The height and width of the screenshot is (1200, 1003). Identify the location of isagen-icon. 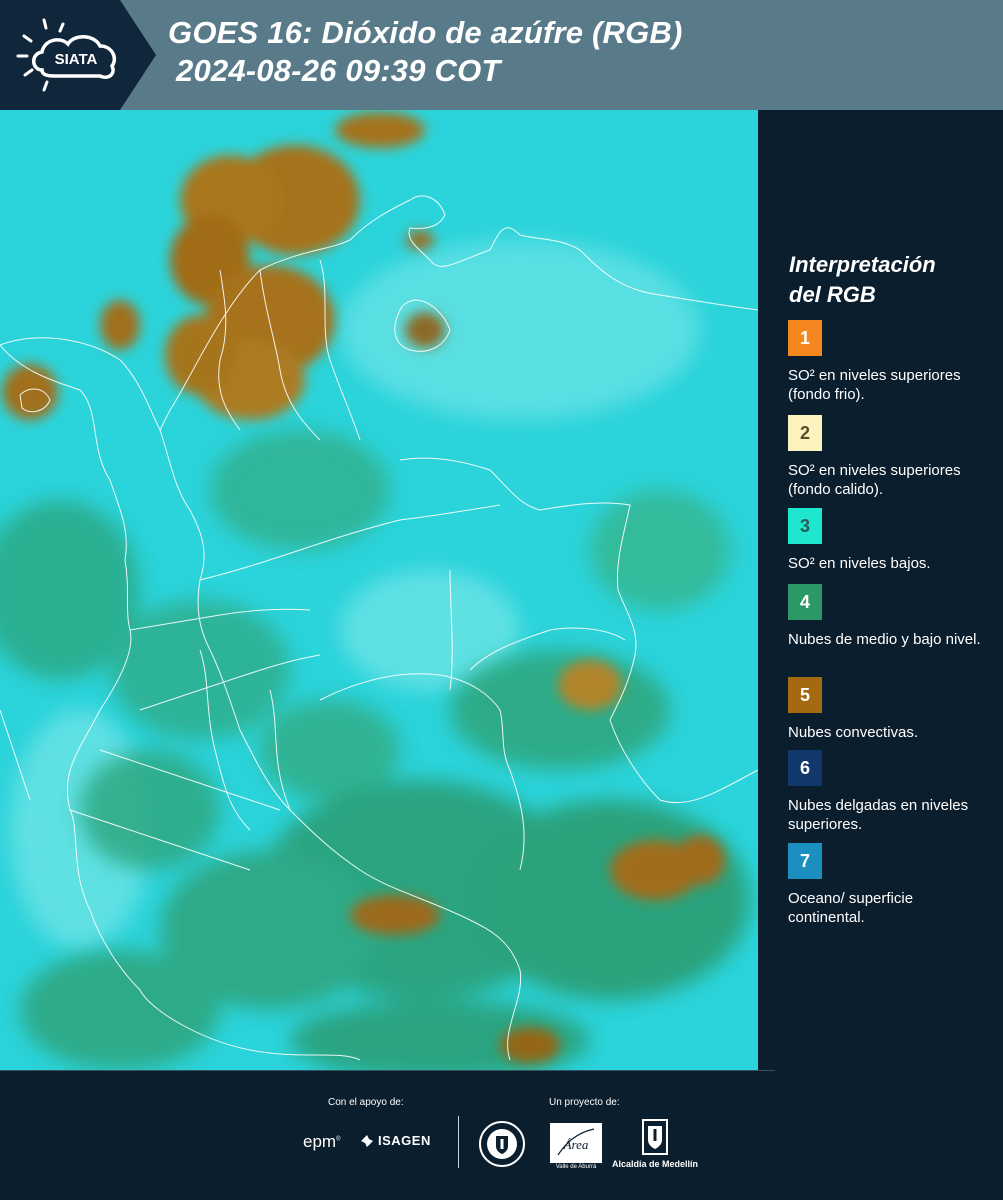
(367, 1140).